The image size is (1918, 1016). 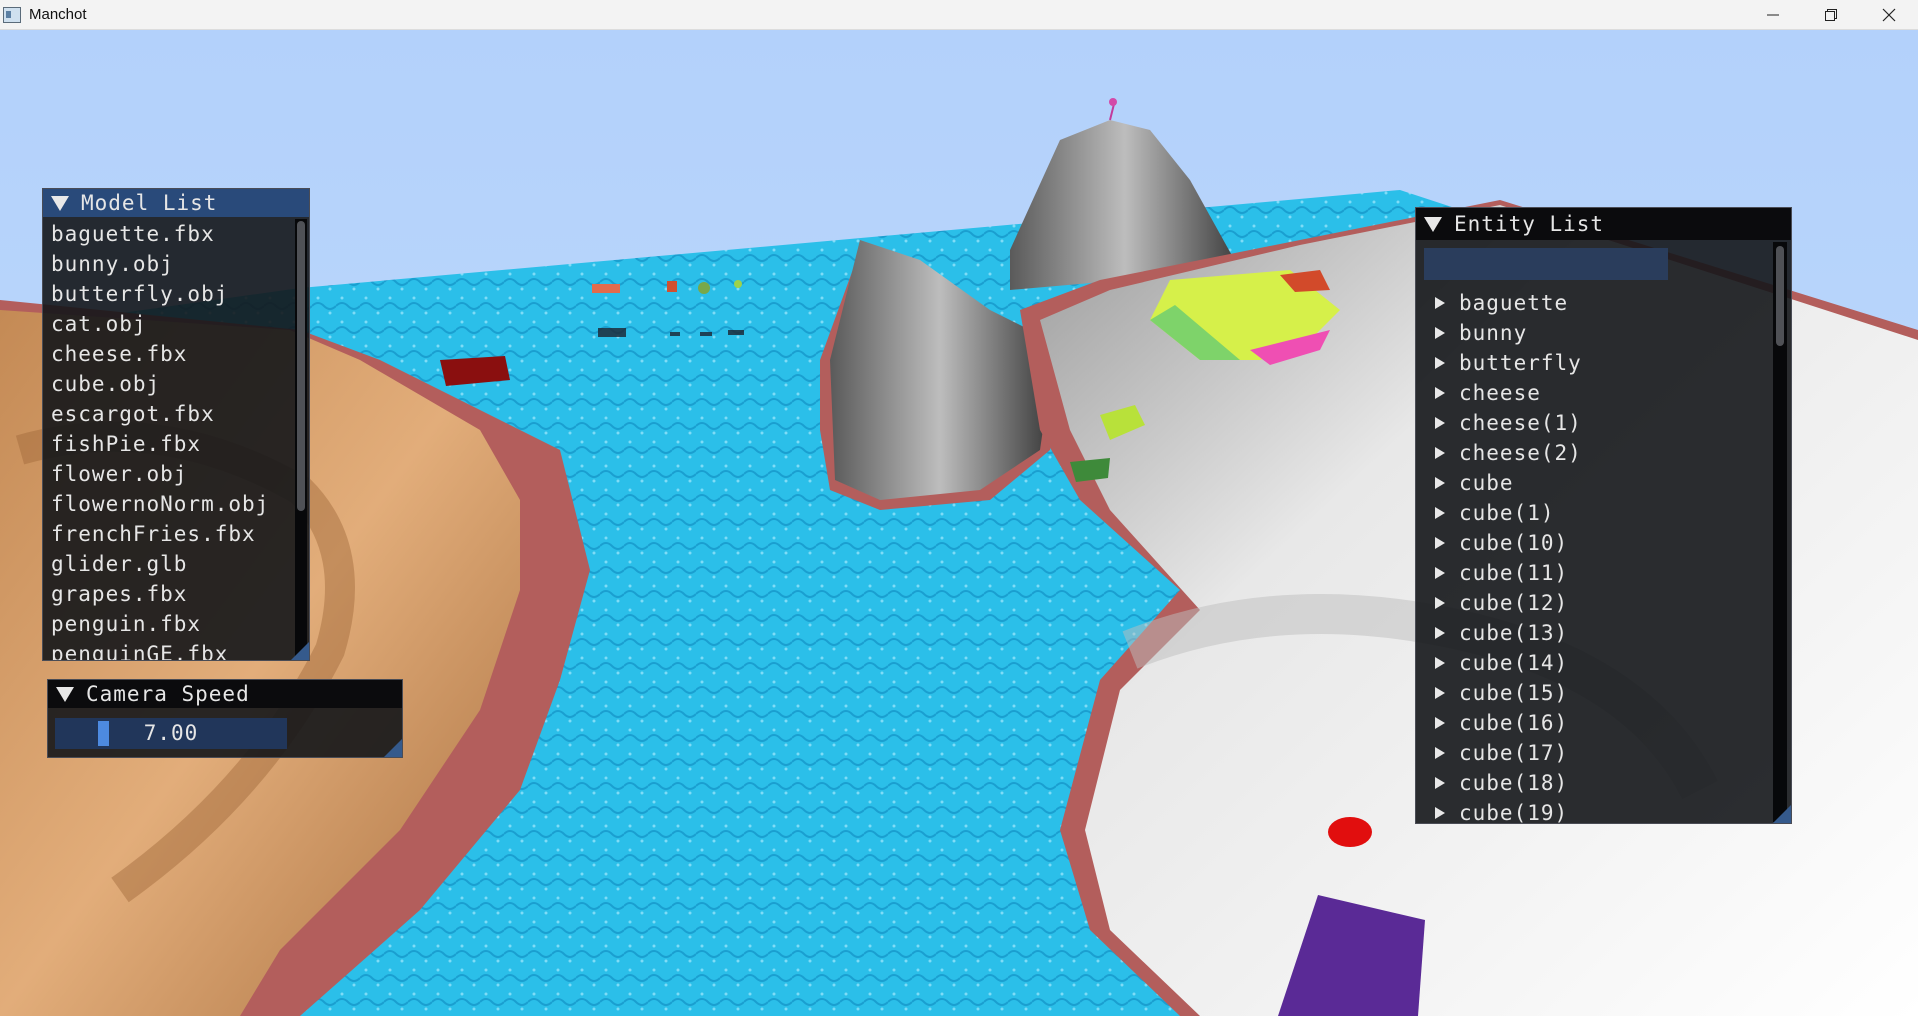 I want to click on red-blob-model, so click(x=1350, y=832).